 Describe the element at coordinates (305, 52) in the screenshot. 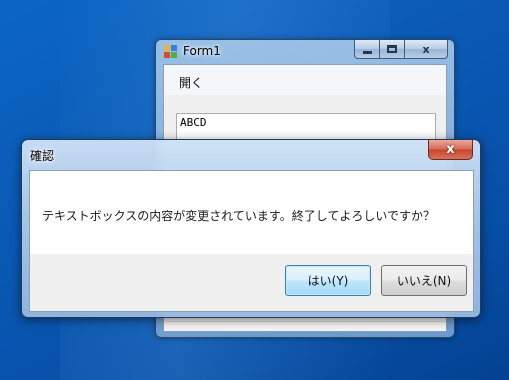

I see `form1-titlebar: Form1 x` at that location.